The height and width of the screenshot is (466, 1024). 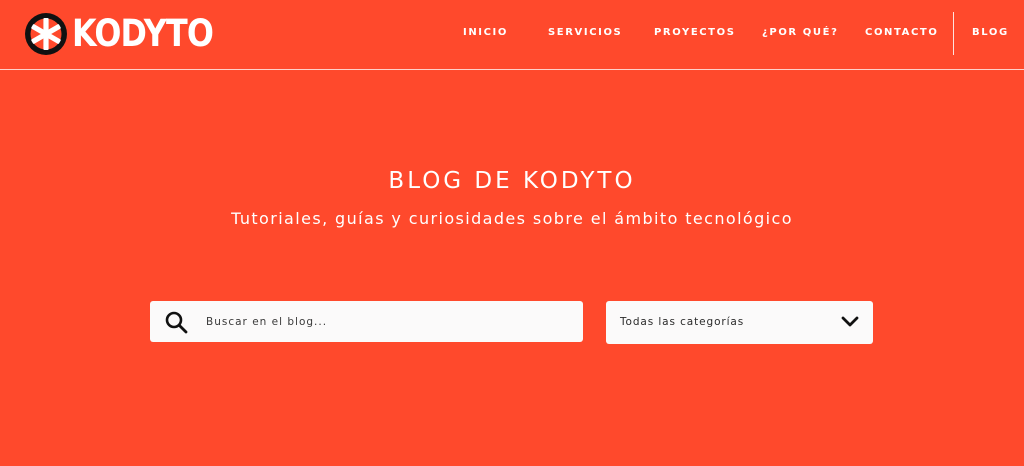 What do you see at coordinates (953, 33) in the screenshot?
I see `nav-divider` at bounding box center [953, 33].